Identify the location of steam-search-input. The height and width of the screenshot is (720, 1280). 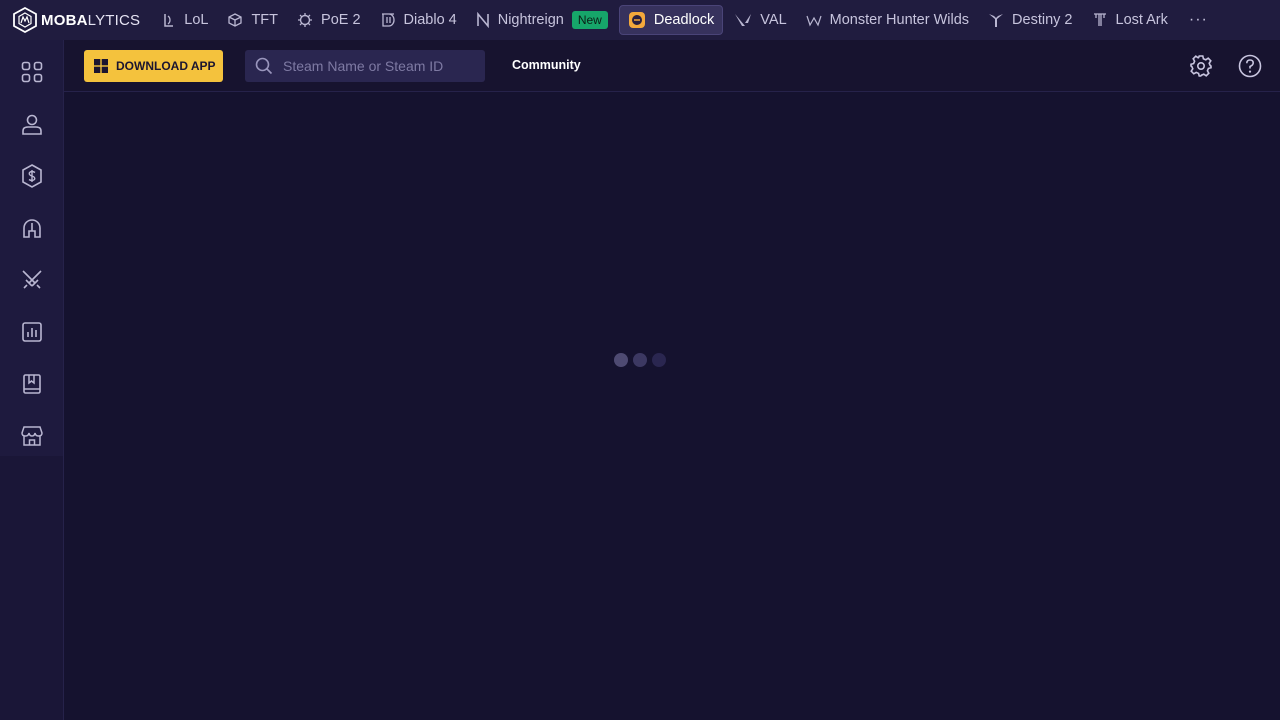
(378, 66).